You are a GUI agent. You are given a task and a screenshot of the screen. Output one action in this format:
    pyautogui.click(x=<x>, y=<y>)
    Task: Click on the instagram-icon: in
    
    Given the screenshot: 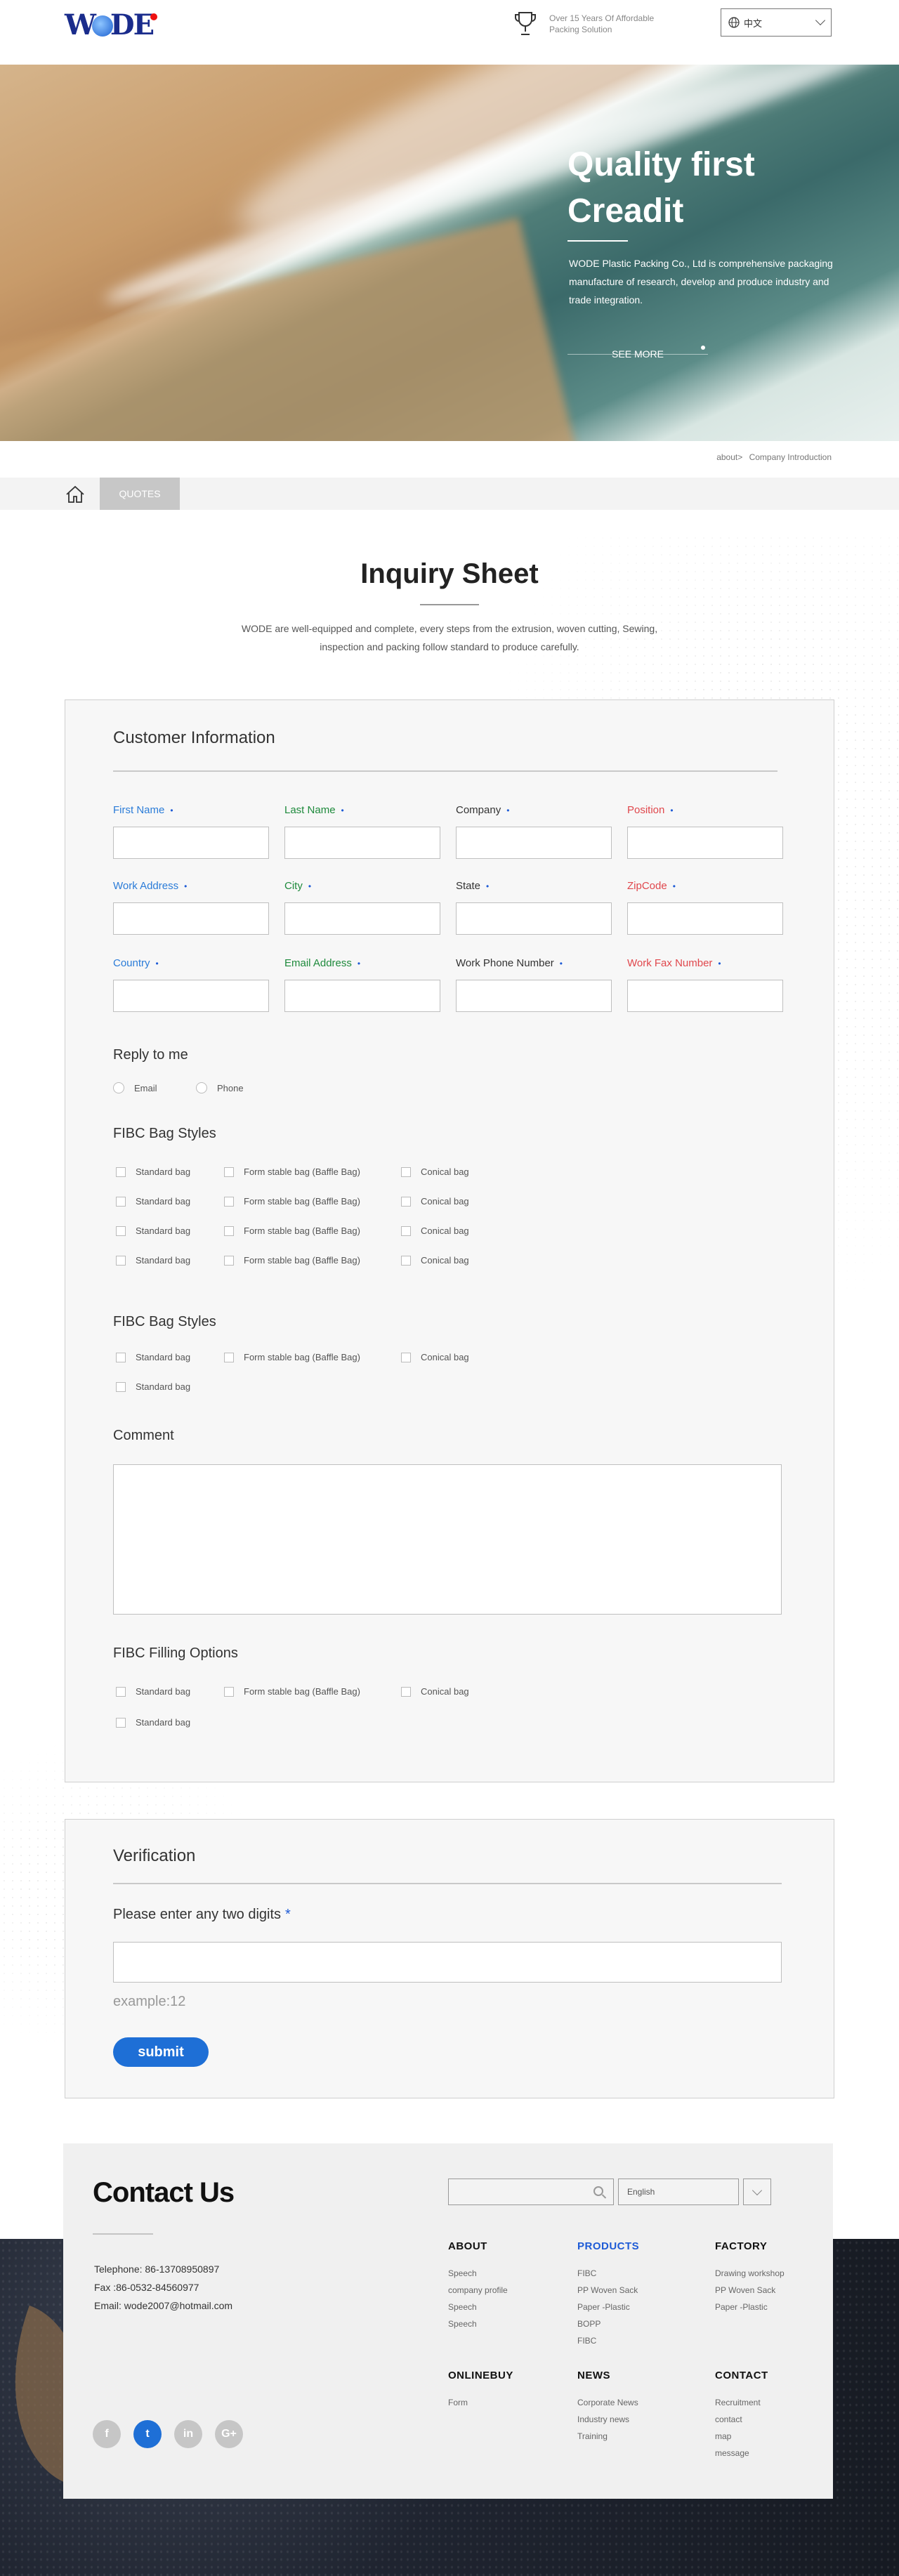 What is the action you would take?
    pyautogui.click(x=188, y=2434)
    